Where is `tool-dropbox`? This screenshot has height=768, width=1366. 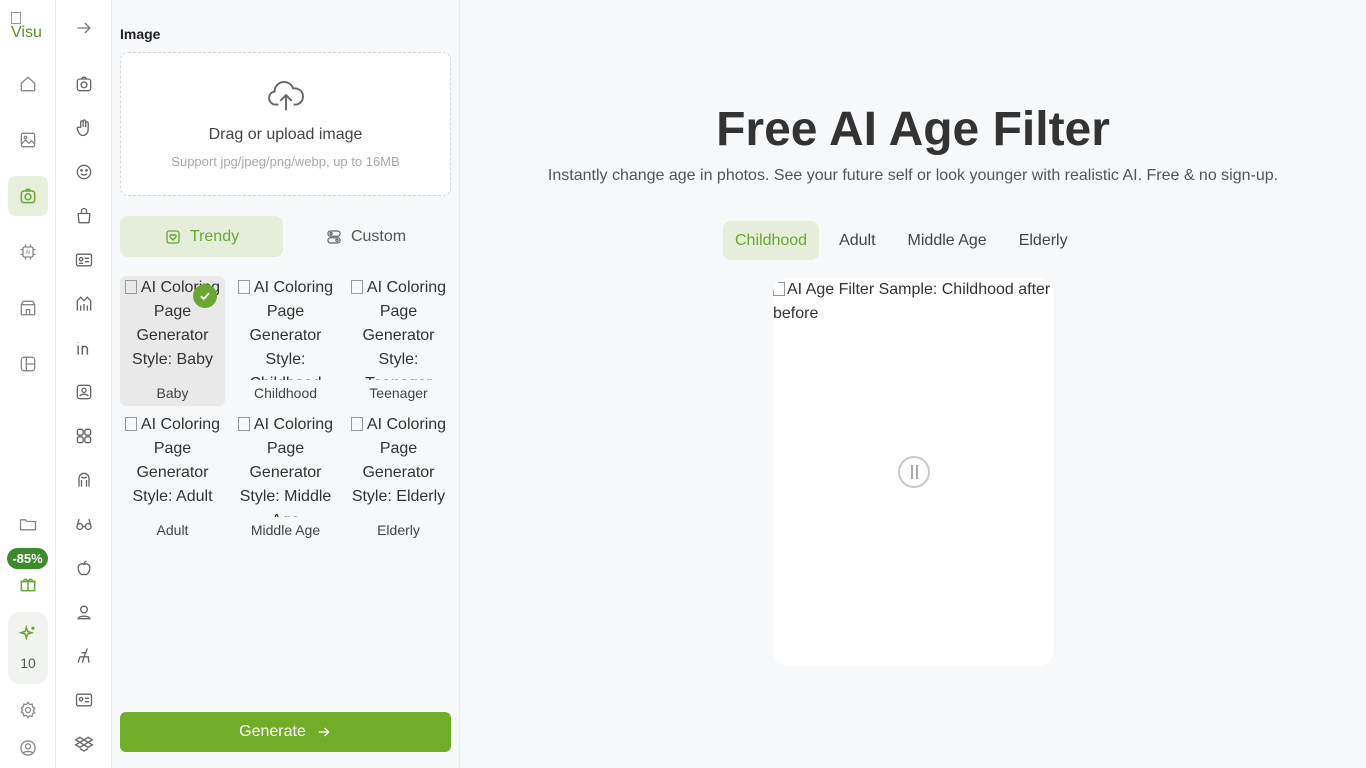 tool-dropbox is located at coordinates (84, 744).